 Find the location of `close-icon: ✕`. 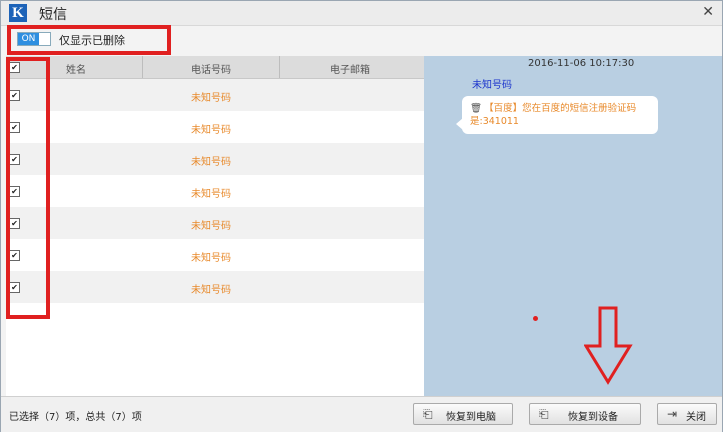

close-icon: ✕ is located at coordinates (708, 12).